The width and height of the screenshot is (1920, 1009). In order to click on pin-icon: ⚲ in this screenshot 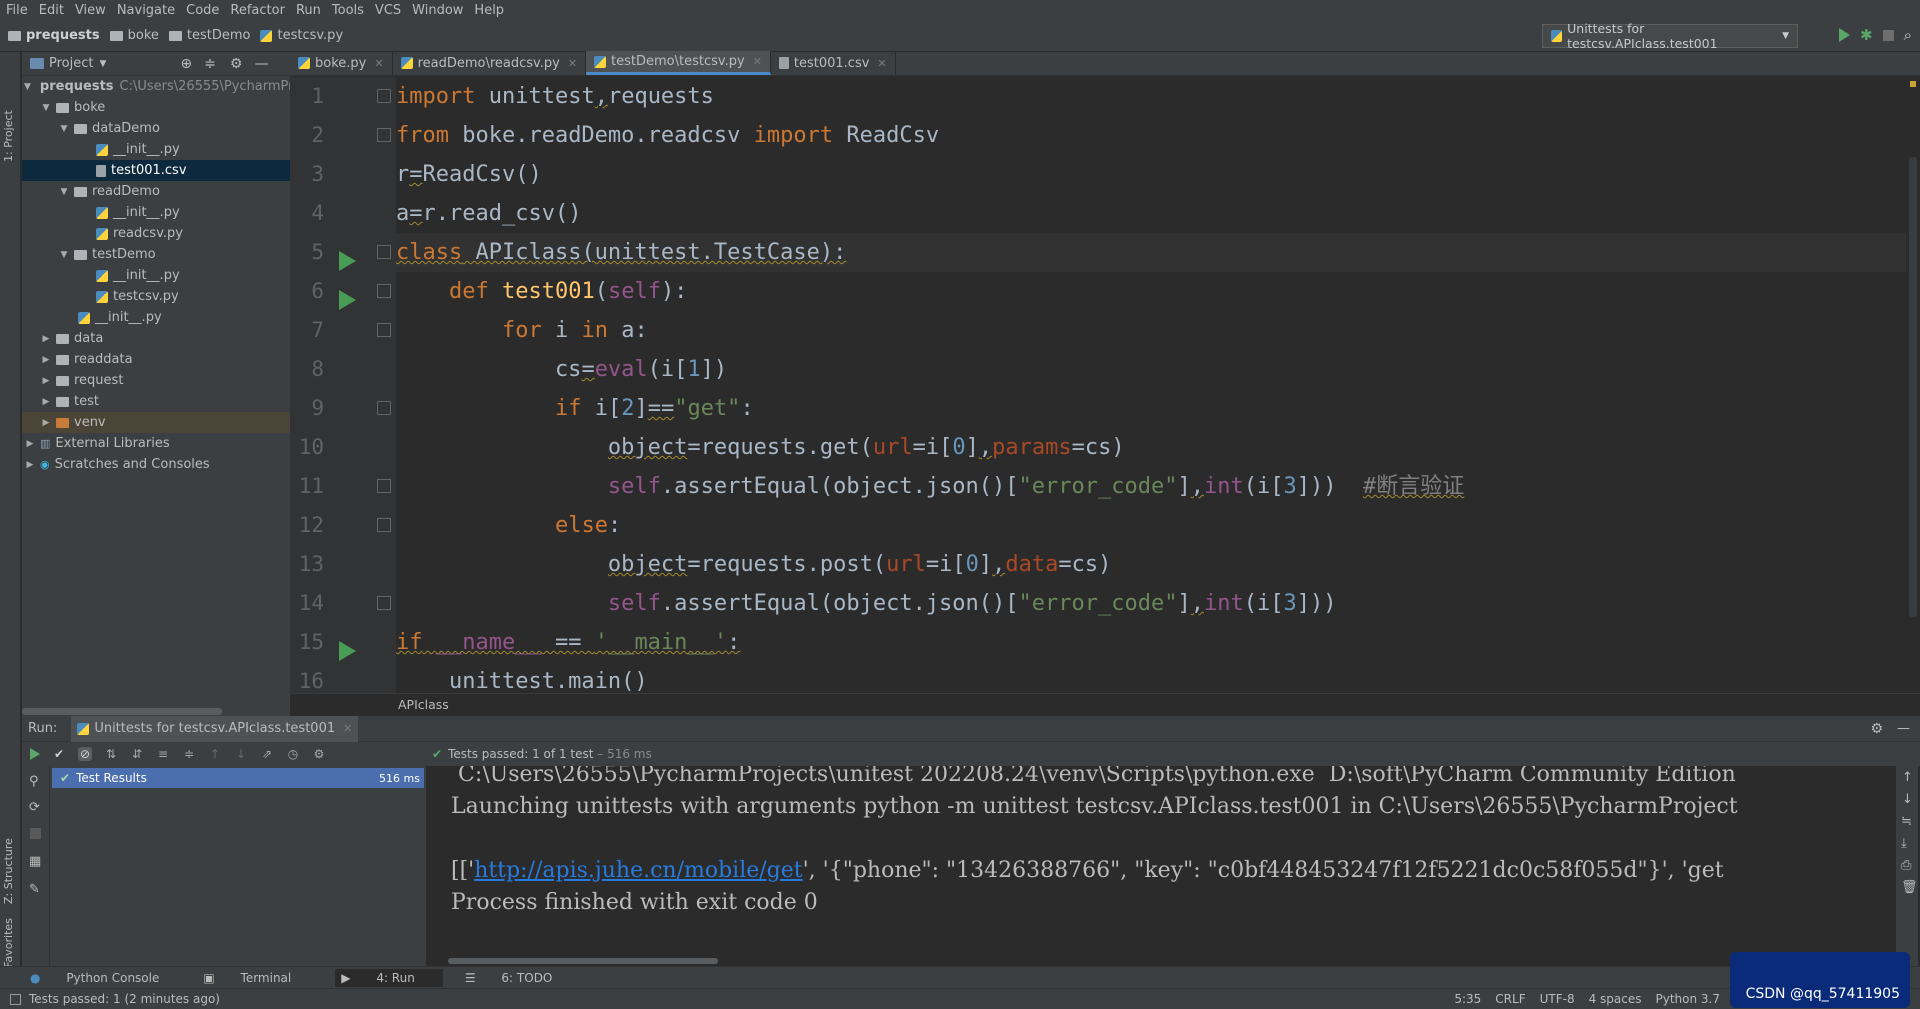, I will do `click(34, 781)`.